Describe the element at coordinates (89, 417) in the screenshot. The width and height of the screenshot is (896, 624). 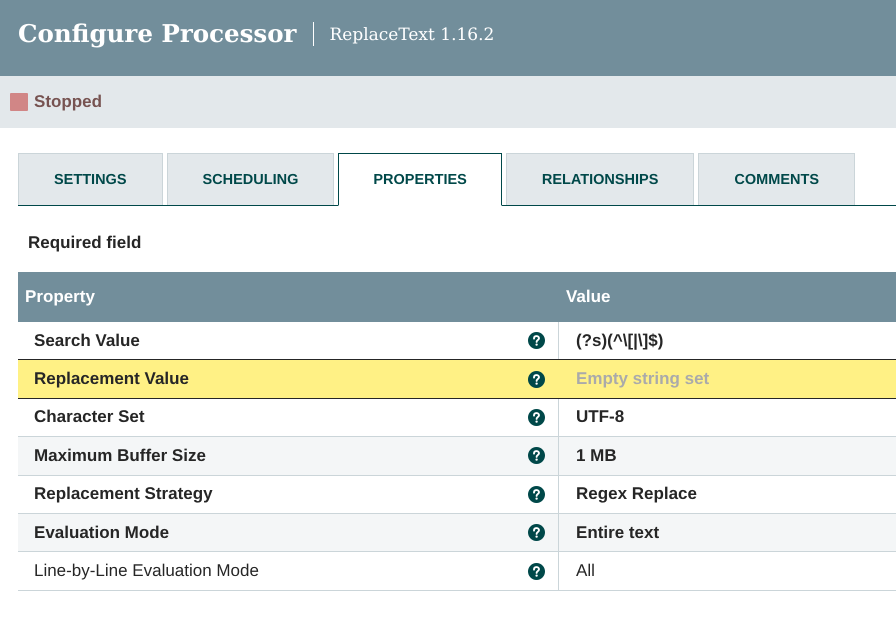
I see `property-name: Character Set` at that location.